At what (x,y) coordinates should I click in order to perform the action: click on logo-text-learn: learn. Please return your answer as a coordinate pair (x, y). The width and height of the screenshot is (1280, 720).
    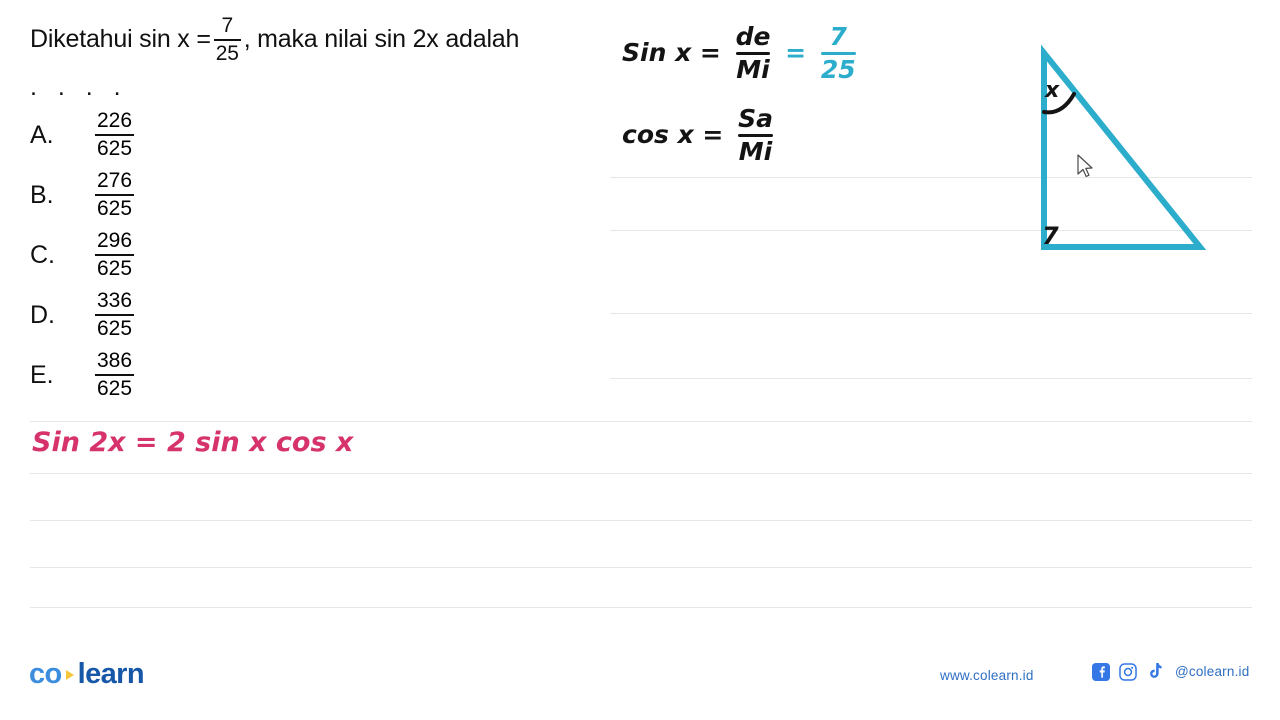
    Looking at the image, I should click on (111, 674).